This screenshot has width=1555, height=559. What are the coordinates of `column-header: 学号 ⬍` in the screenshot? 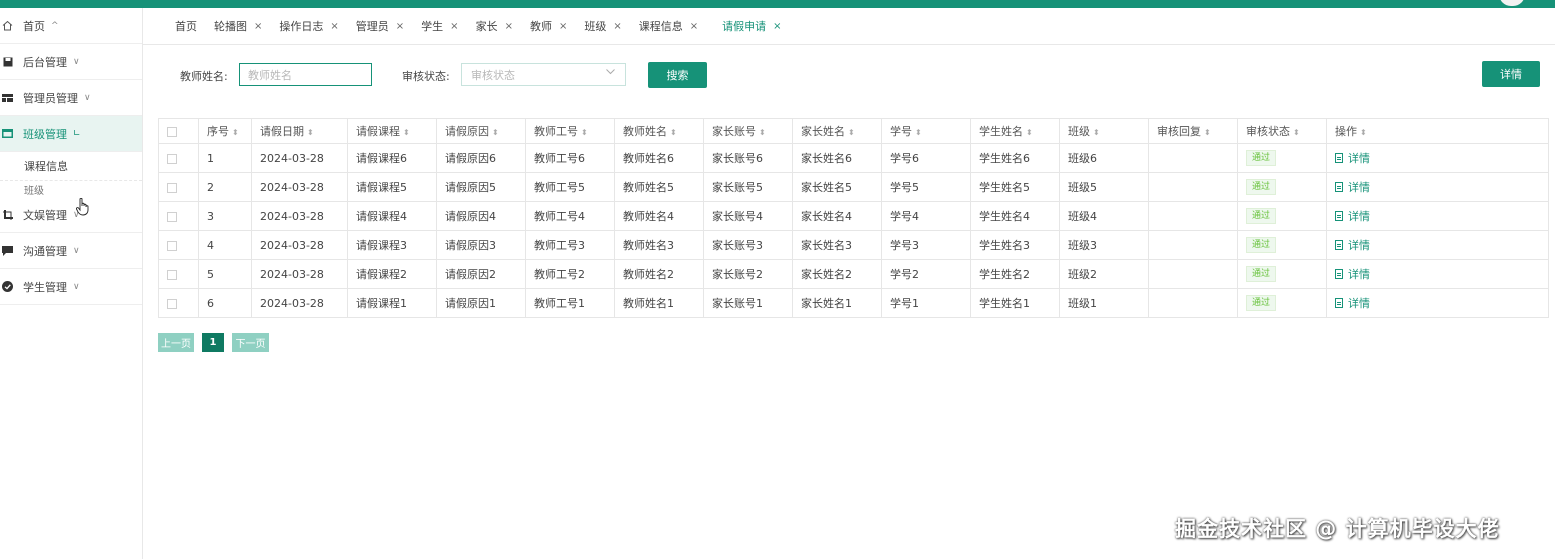 It's located at (926, 131).